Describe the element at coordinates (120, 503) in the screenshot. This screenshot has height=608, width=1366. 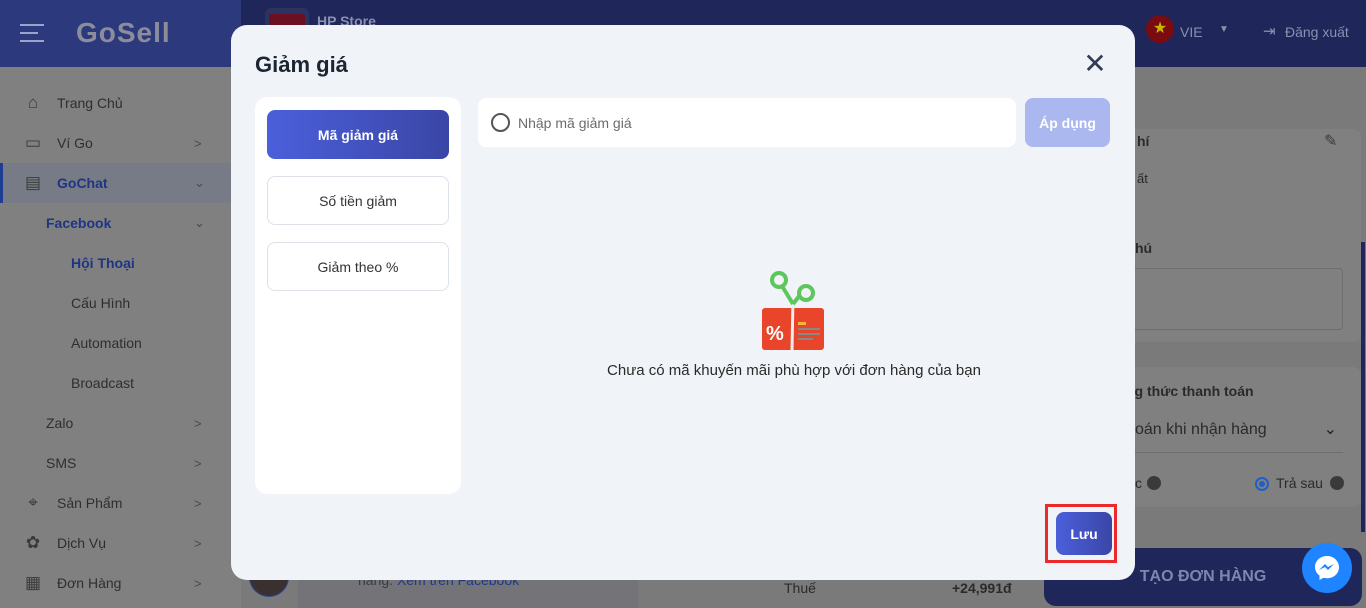
I see `sidebar-item-products: ⌖ Sản Phẩm >` at that location.